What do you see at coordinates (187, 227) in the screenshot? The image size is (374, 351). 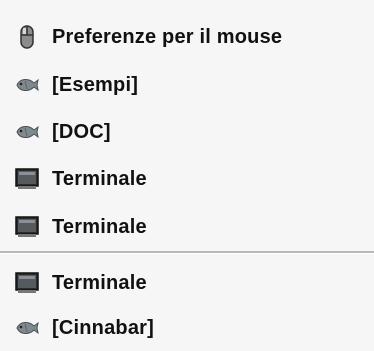 I see `menu-item-terminale-2: Terminale` at bounding box center [187, 227].